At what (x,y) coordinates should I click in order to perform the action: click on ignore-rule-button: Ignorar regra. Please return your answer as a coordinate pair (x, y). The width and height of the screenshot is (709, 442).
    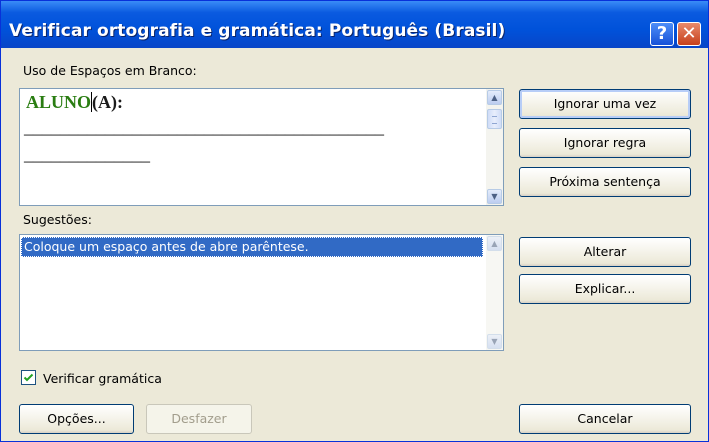
    Looking at the image, I should click on (605, 143).